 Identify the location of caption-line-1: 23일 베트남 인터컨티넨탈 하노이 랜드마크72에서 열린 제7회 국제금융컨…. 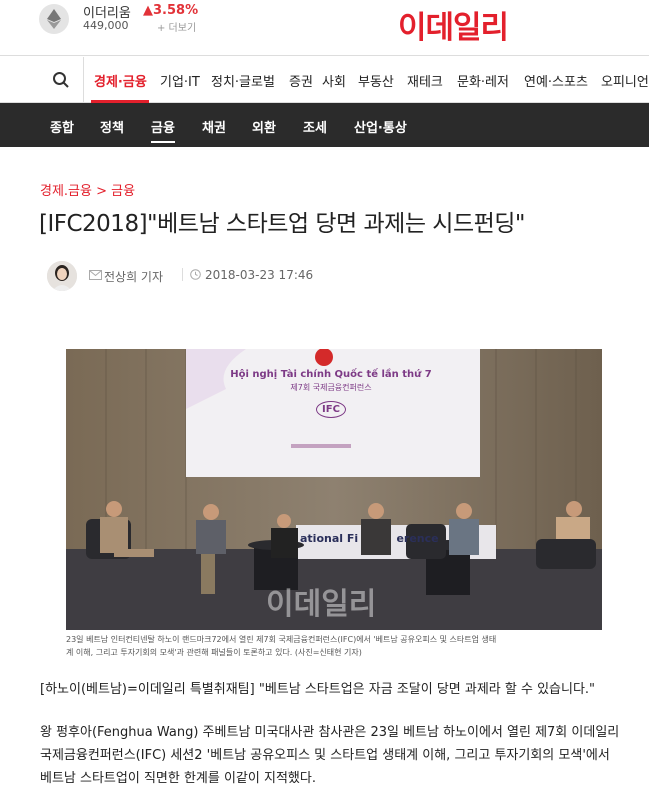
(281, 639).